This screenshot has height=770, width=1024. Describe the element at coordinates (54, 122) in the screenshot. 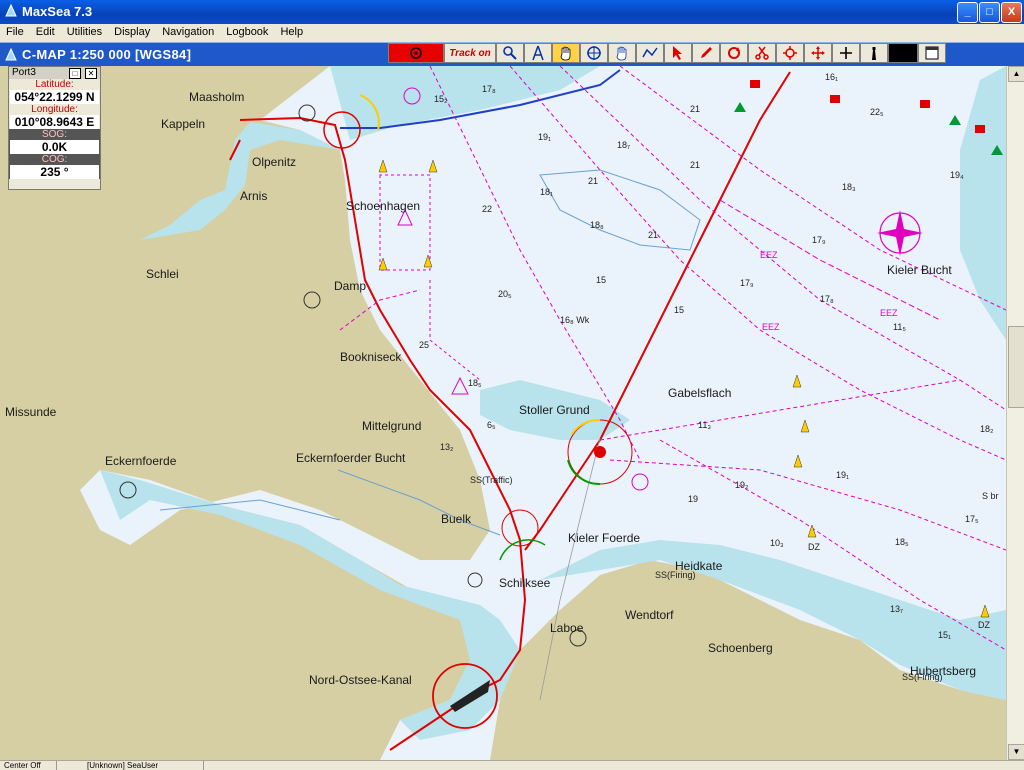

I see `longitude-value: 010°08.9643 E` at that location.